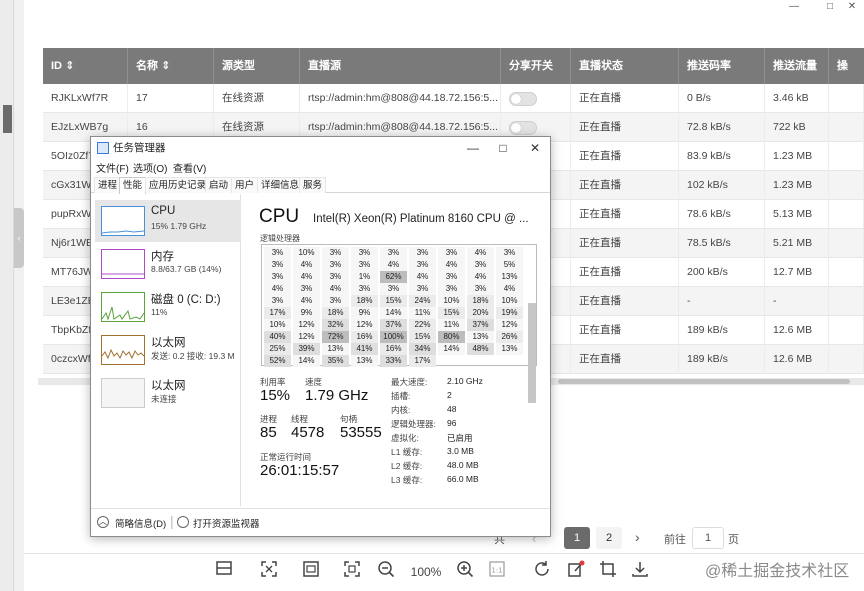  Describe the element at coordinates (279, 216) in the screenshot. I see `cpu-heading: CPU` at that location.